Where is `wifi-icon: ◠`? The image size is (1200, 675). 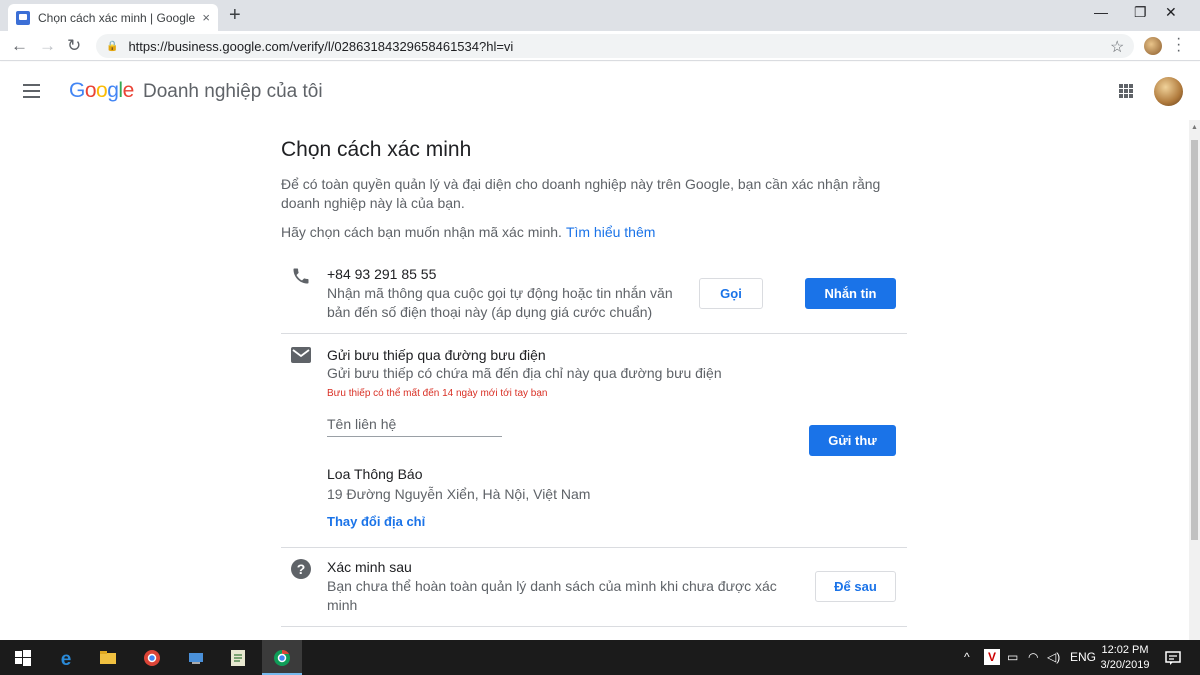 wifi-icon: ◠ is located at coordinates (1033, 657).